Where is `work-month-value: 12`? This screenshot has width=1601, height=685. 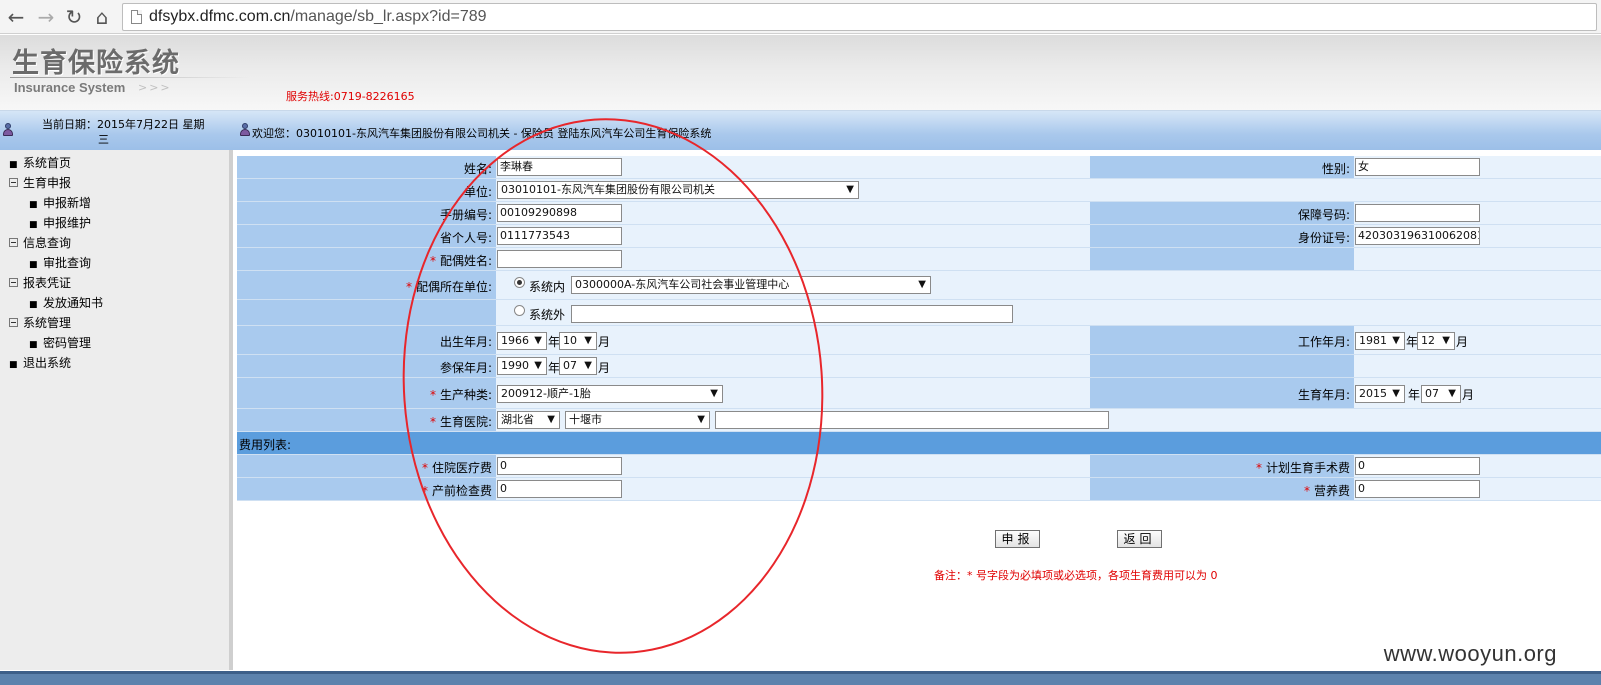
work-month-value: 12 is located at coordinates (1428, 340).